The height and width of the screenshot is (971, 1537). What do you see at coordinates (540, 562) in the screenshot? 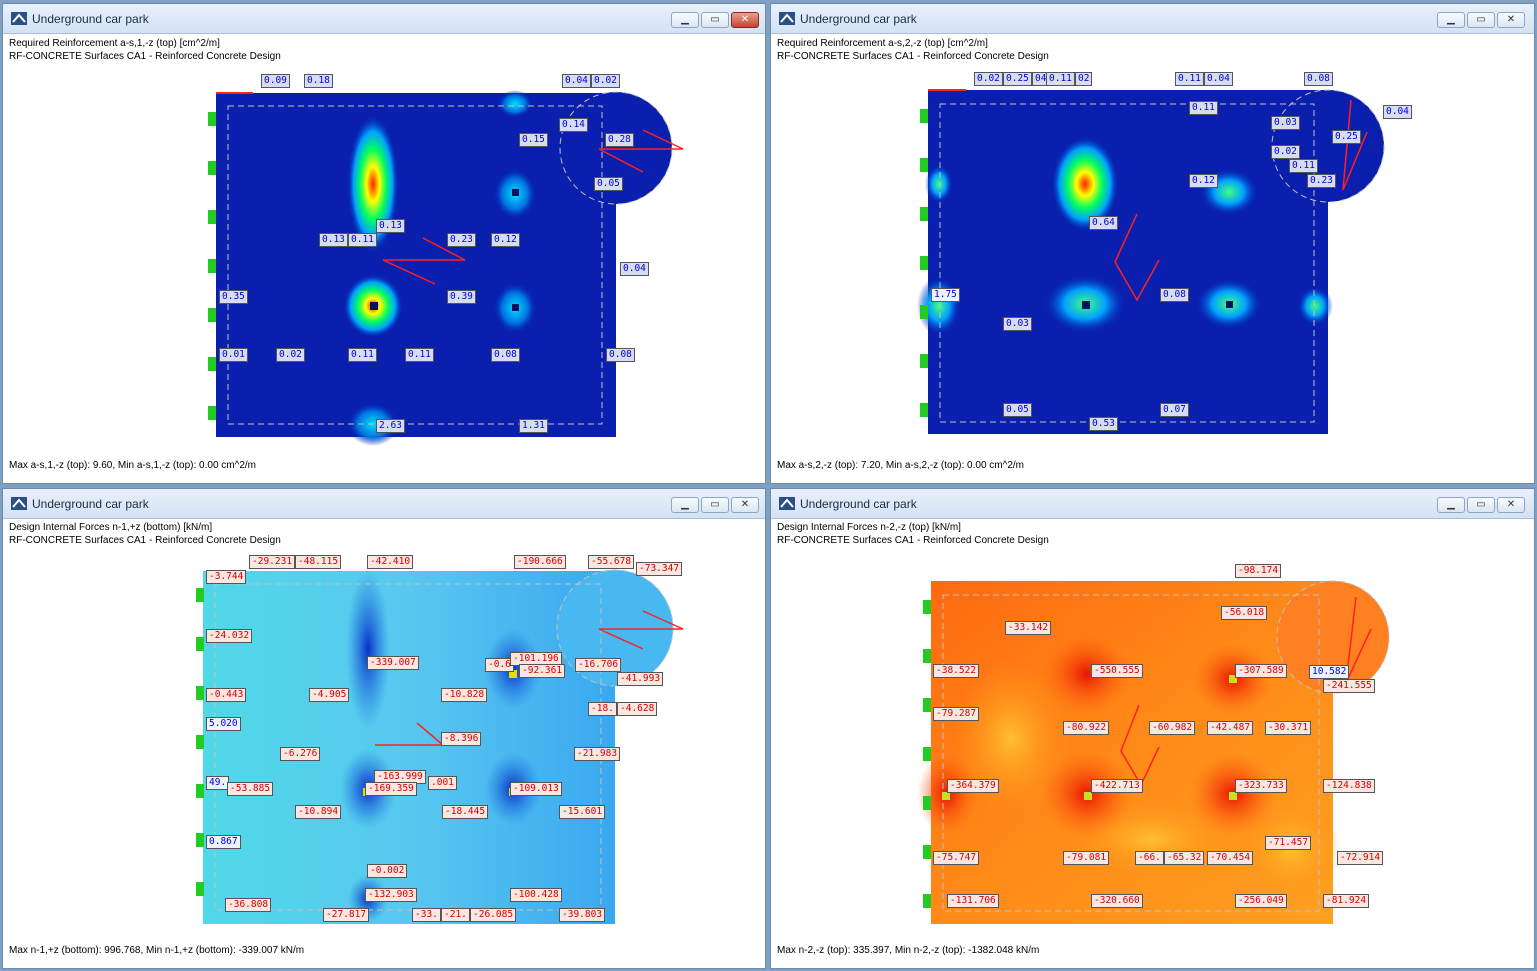
I see `value-label: -190.666` at bounding box center [540, 562].